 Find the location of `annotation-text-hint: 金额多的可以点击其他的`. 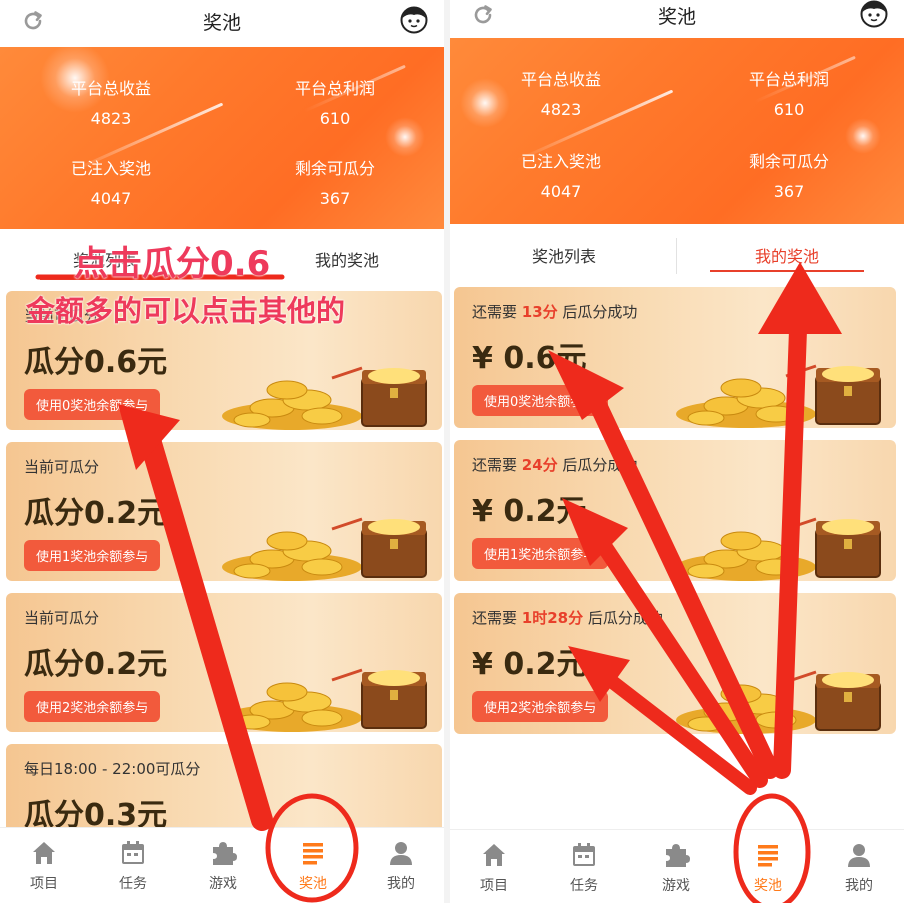

annotation-text-hint: 金额多的可以点击其他的 is located at coordinates (186, 311).